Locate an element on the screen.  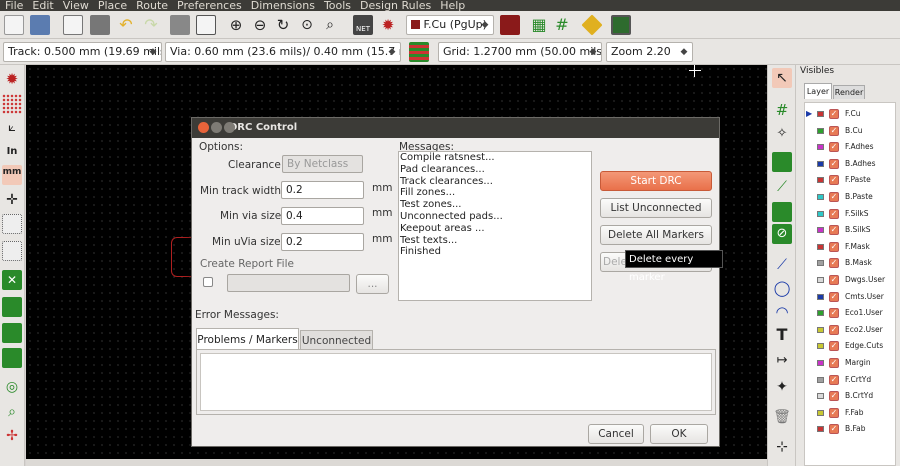
menu-file: File is located at coordinates (13, 5).